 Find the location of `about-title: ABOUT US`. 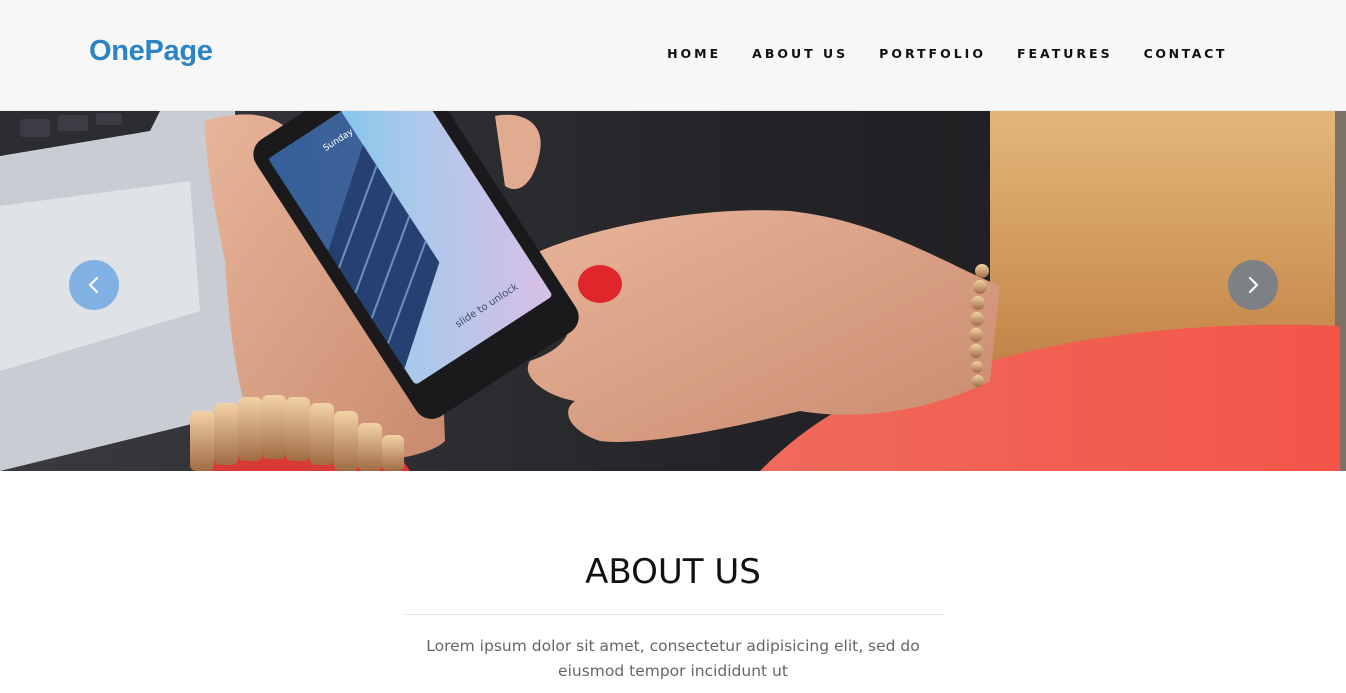

about-title: ABOUT US is located at coordinates (673, 572).